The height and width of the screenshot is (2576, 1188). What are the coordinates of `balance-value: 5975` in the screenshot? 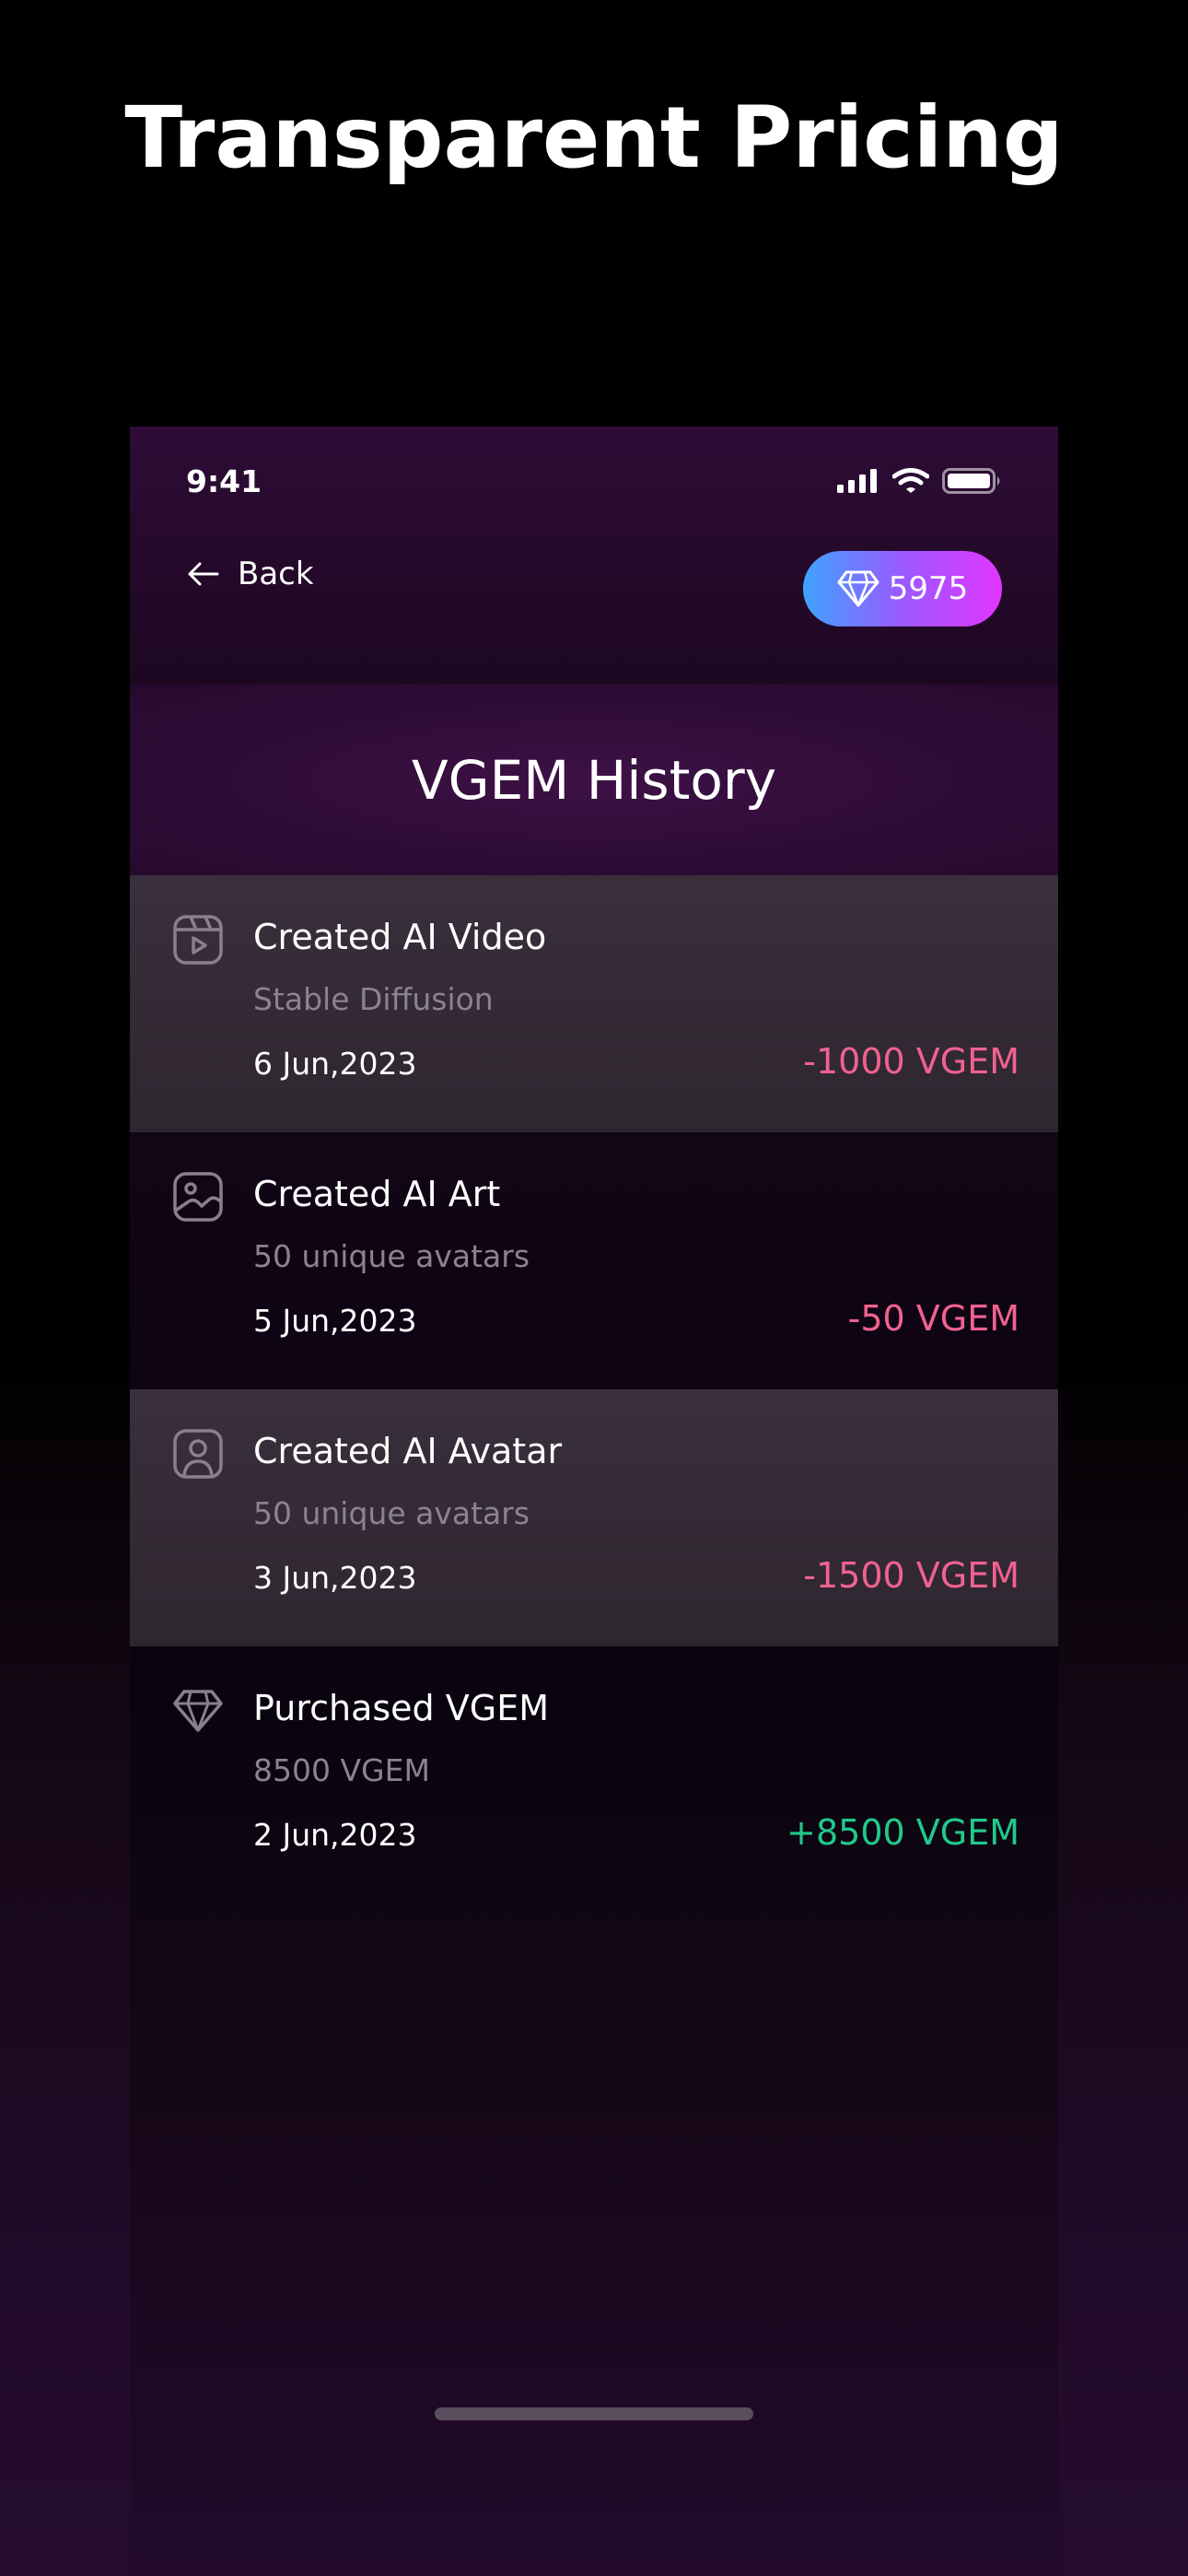 It's located at (928, 588).